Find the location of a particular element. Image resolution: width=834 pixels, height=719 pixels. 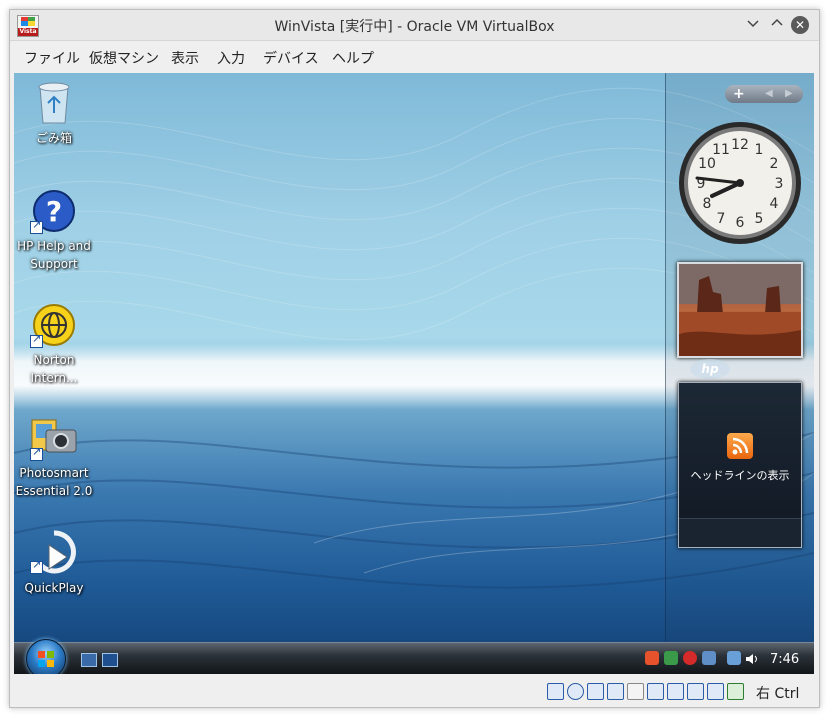

recording-icon is located at coordinates (695, 691).